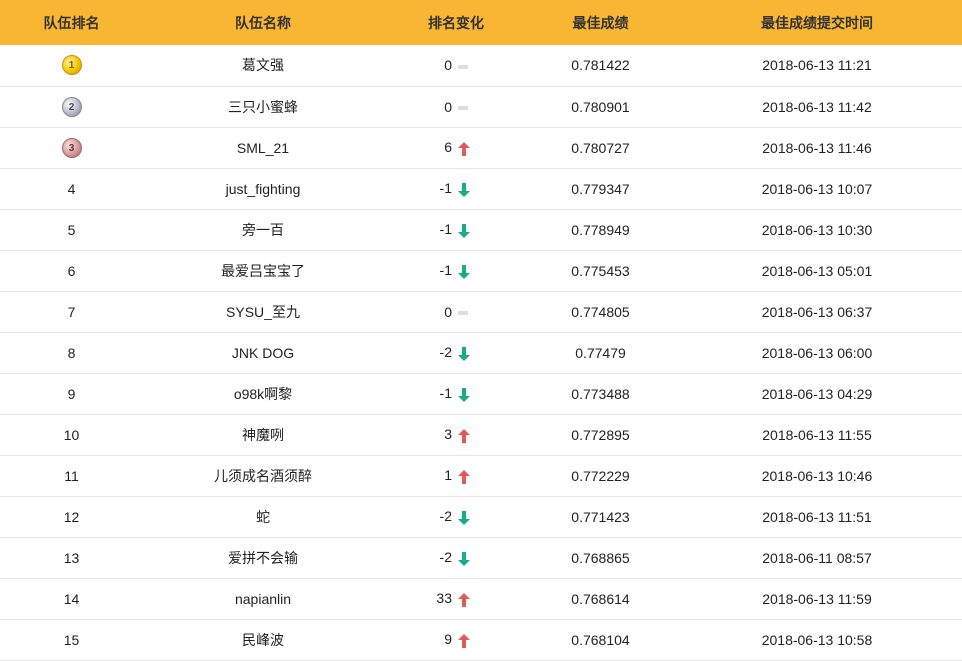 Image resolution: width=962 pixels, height=661 pixels. I want to click on best-score-cell: 0.778949, so click(600, 229).